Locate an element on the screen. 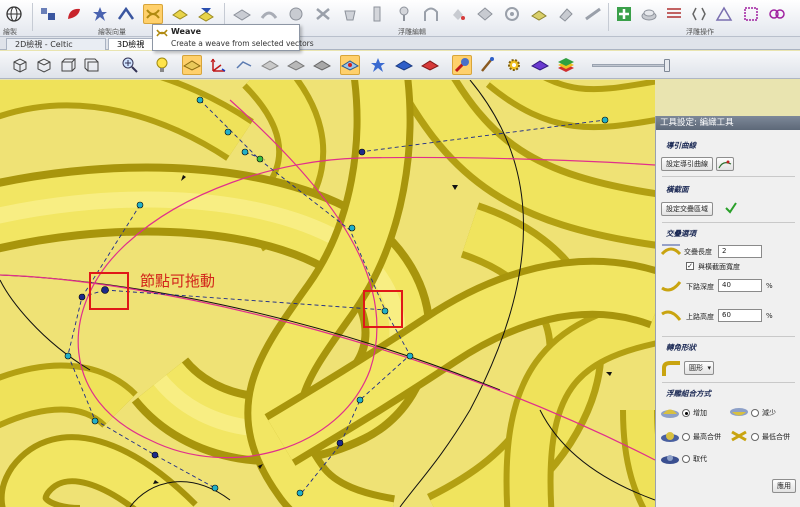 The height and width of the screenshot is (507, 800). blue-plane-icon is located at coordinates (404, 65).